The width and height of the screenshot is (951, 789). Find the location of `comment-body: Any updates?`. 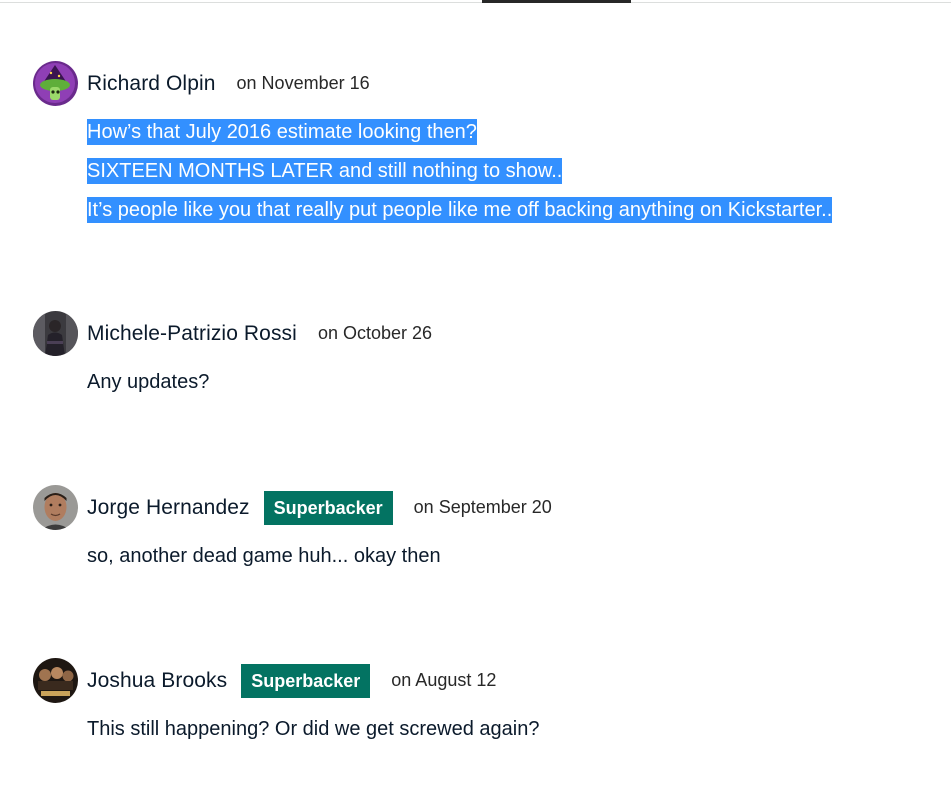

comment-body: Any updates? is located at coordinates (510, 382).